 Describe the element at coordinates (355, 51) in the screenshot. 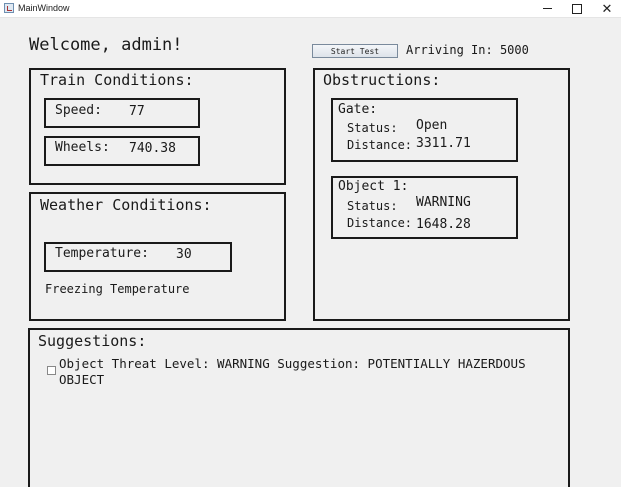

I see `start-test-button: Start Test` at that location.